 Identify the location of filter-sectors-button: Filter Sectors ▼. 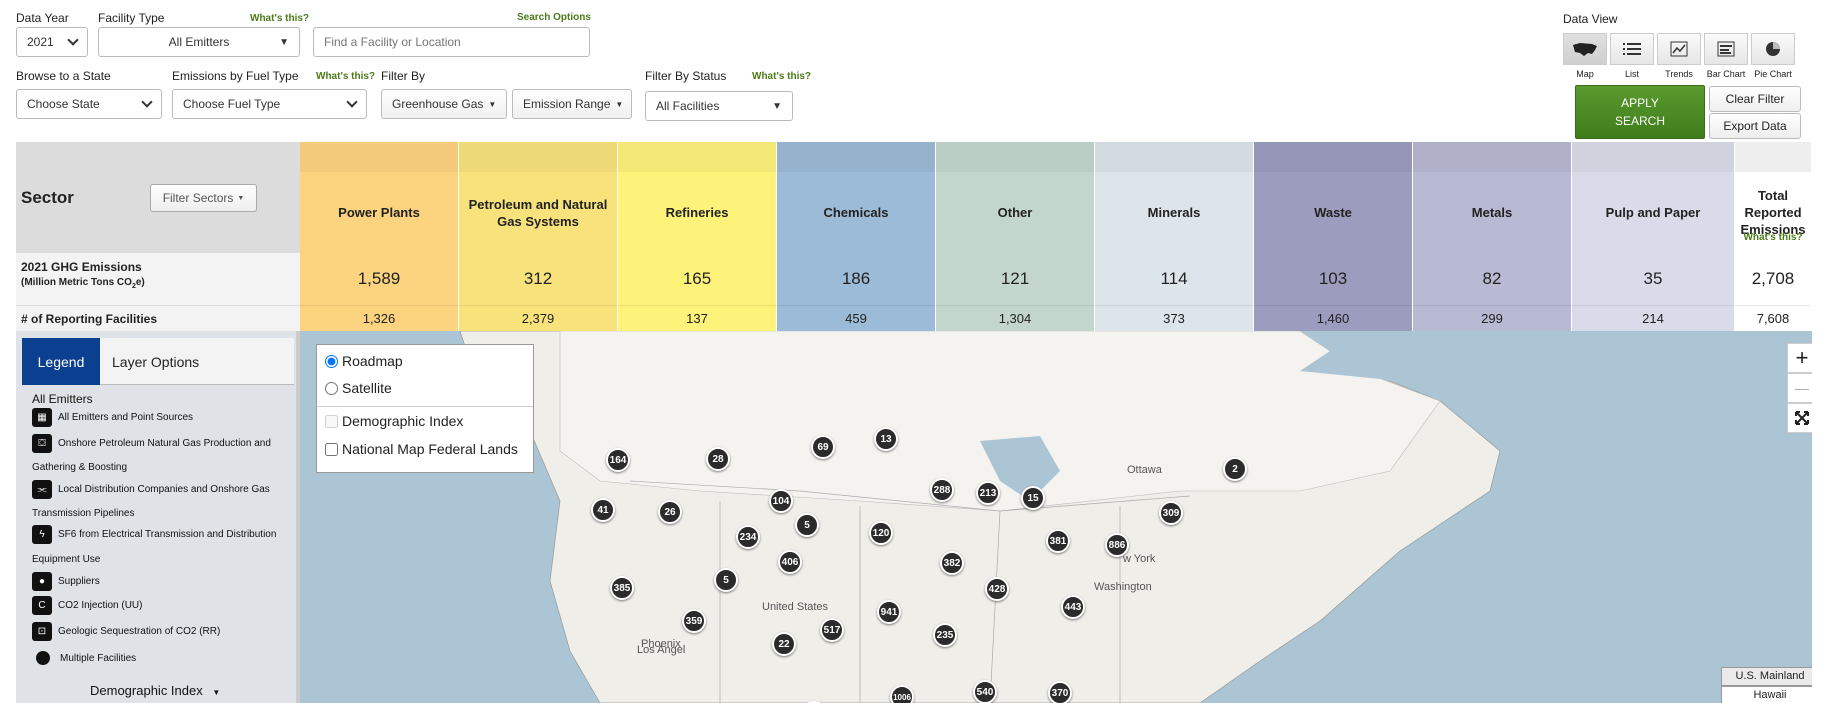
(203, 198).